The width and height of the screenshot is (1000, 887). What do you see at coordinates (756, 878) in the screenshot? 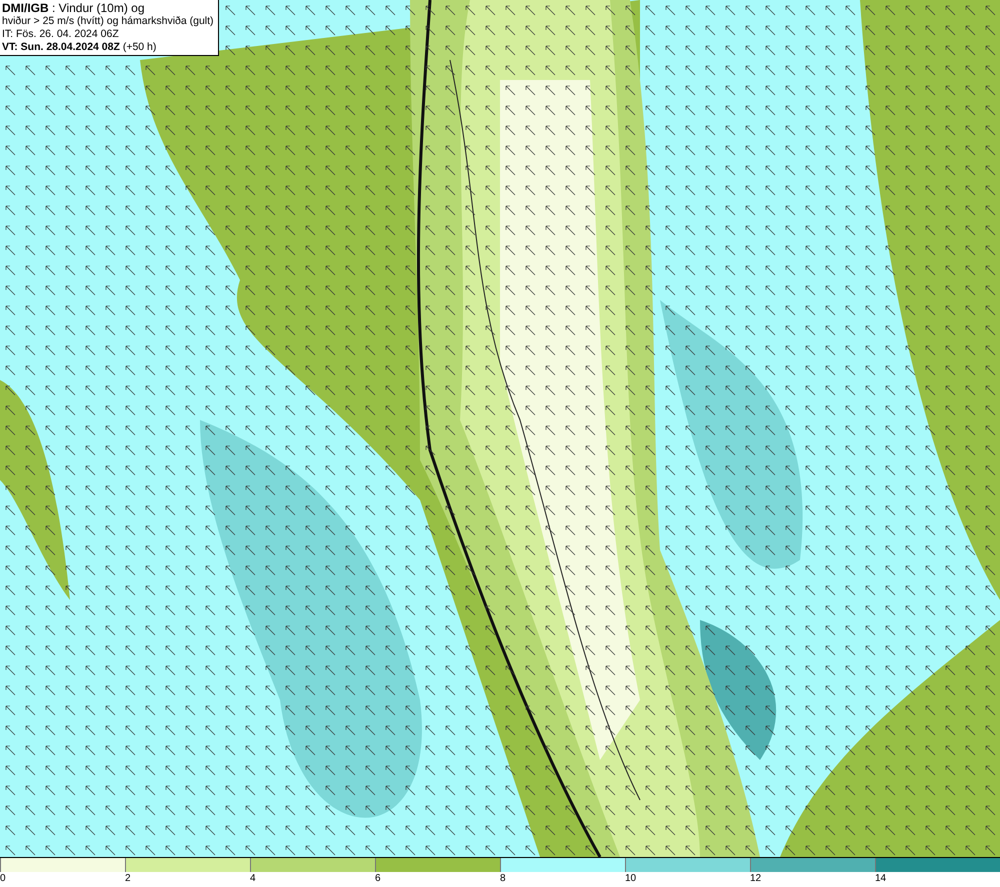
I see `legend-label: 12` at bounding box center [756, 878].